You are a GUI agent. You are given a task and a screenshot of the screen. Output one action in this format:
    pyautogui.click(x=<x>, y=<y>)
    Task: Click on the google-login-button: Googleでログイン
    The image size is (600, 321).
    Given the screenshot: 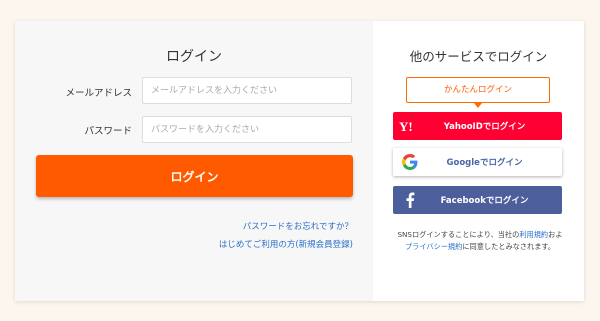 What is the action you would take?
    pyautogui.click(x=477, y=162)
    